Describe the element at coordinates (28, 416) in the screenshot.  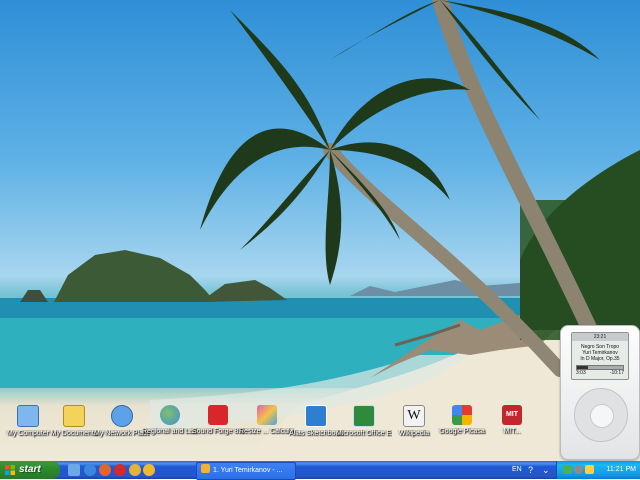
I see `my-computer-icon` at that location.